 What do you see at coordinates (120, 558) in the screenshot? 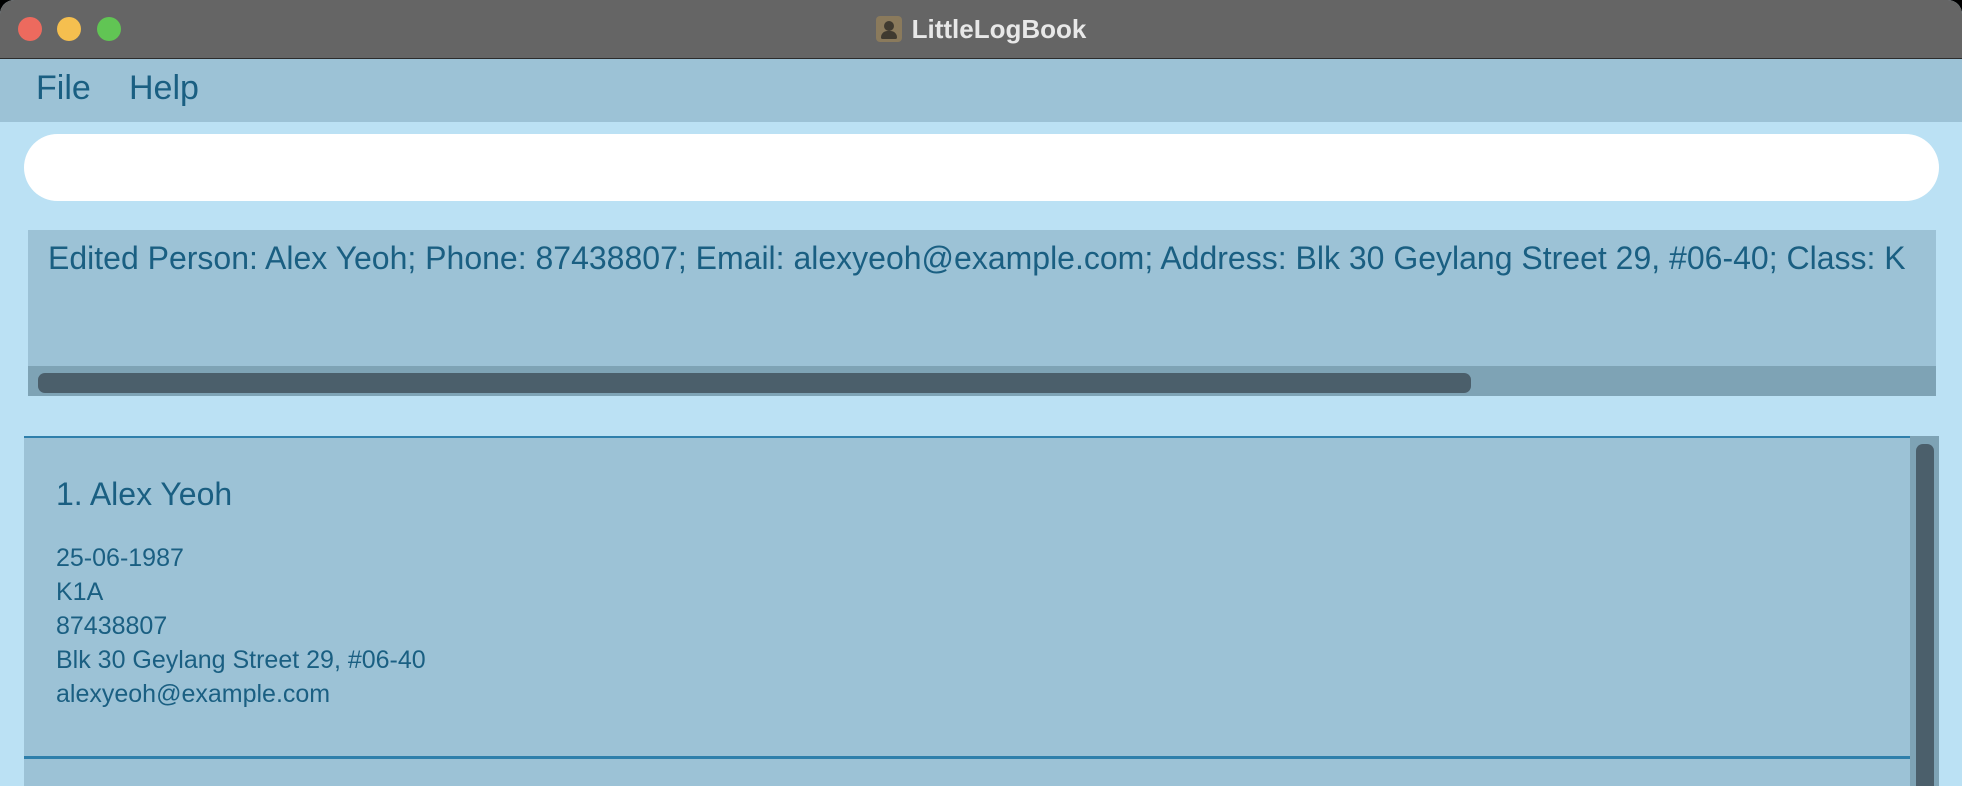
I see `person-birthday: 25-06-1987` at bounding box center [120, 558].